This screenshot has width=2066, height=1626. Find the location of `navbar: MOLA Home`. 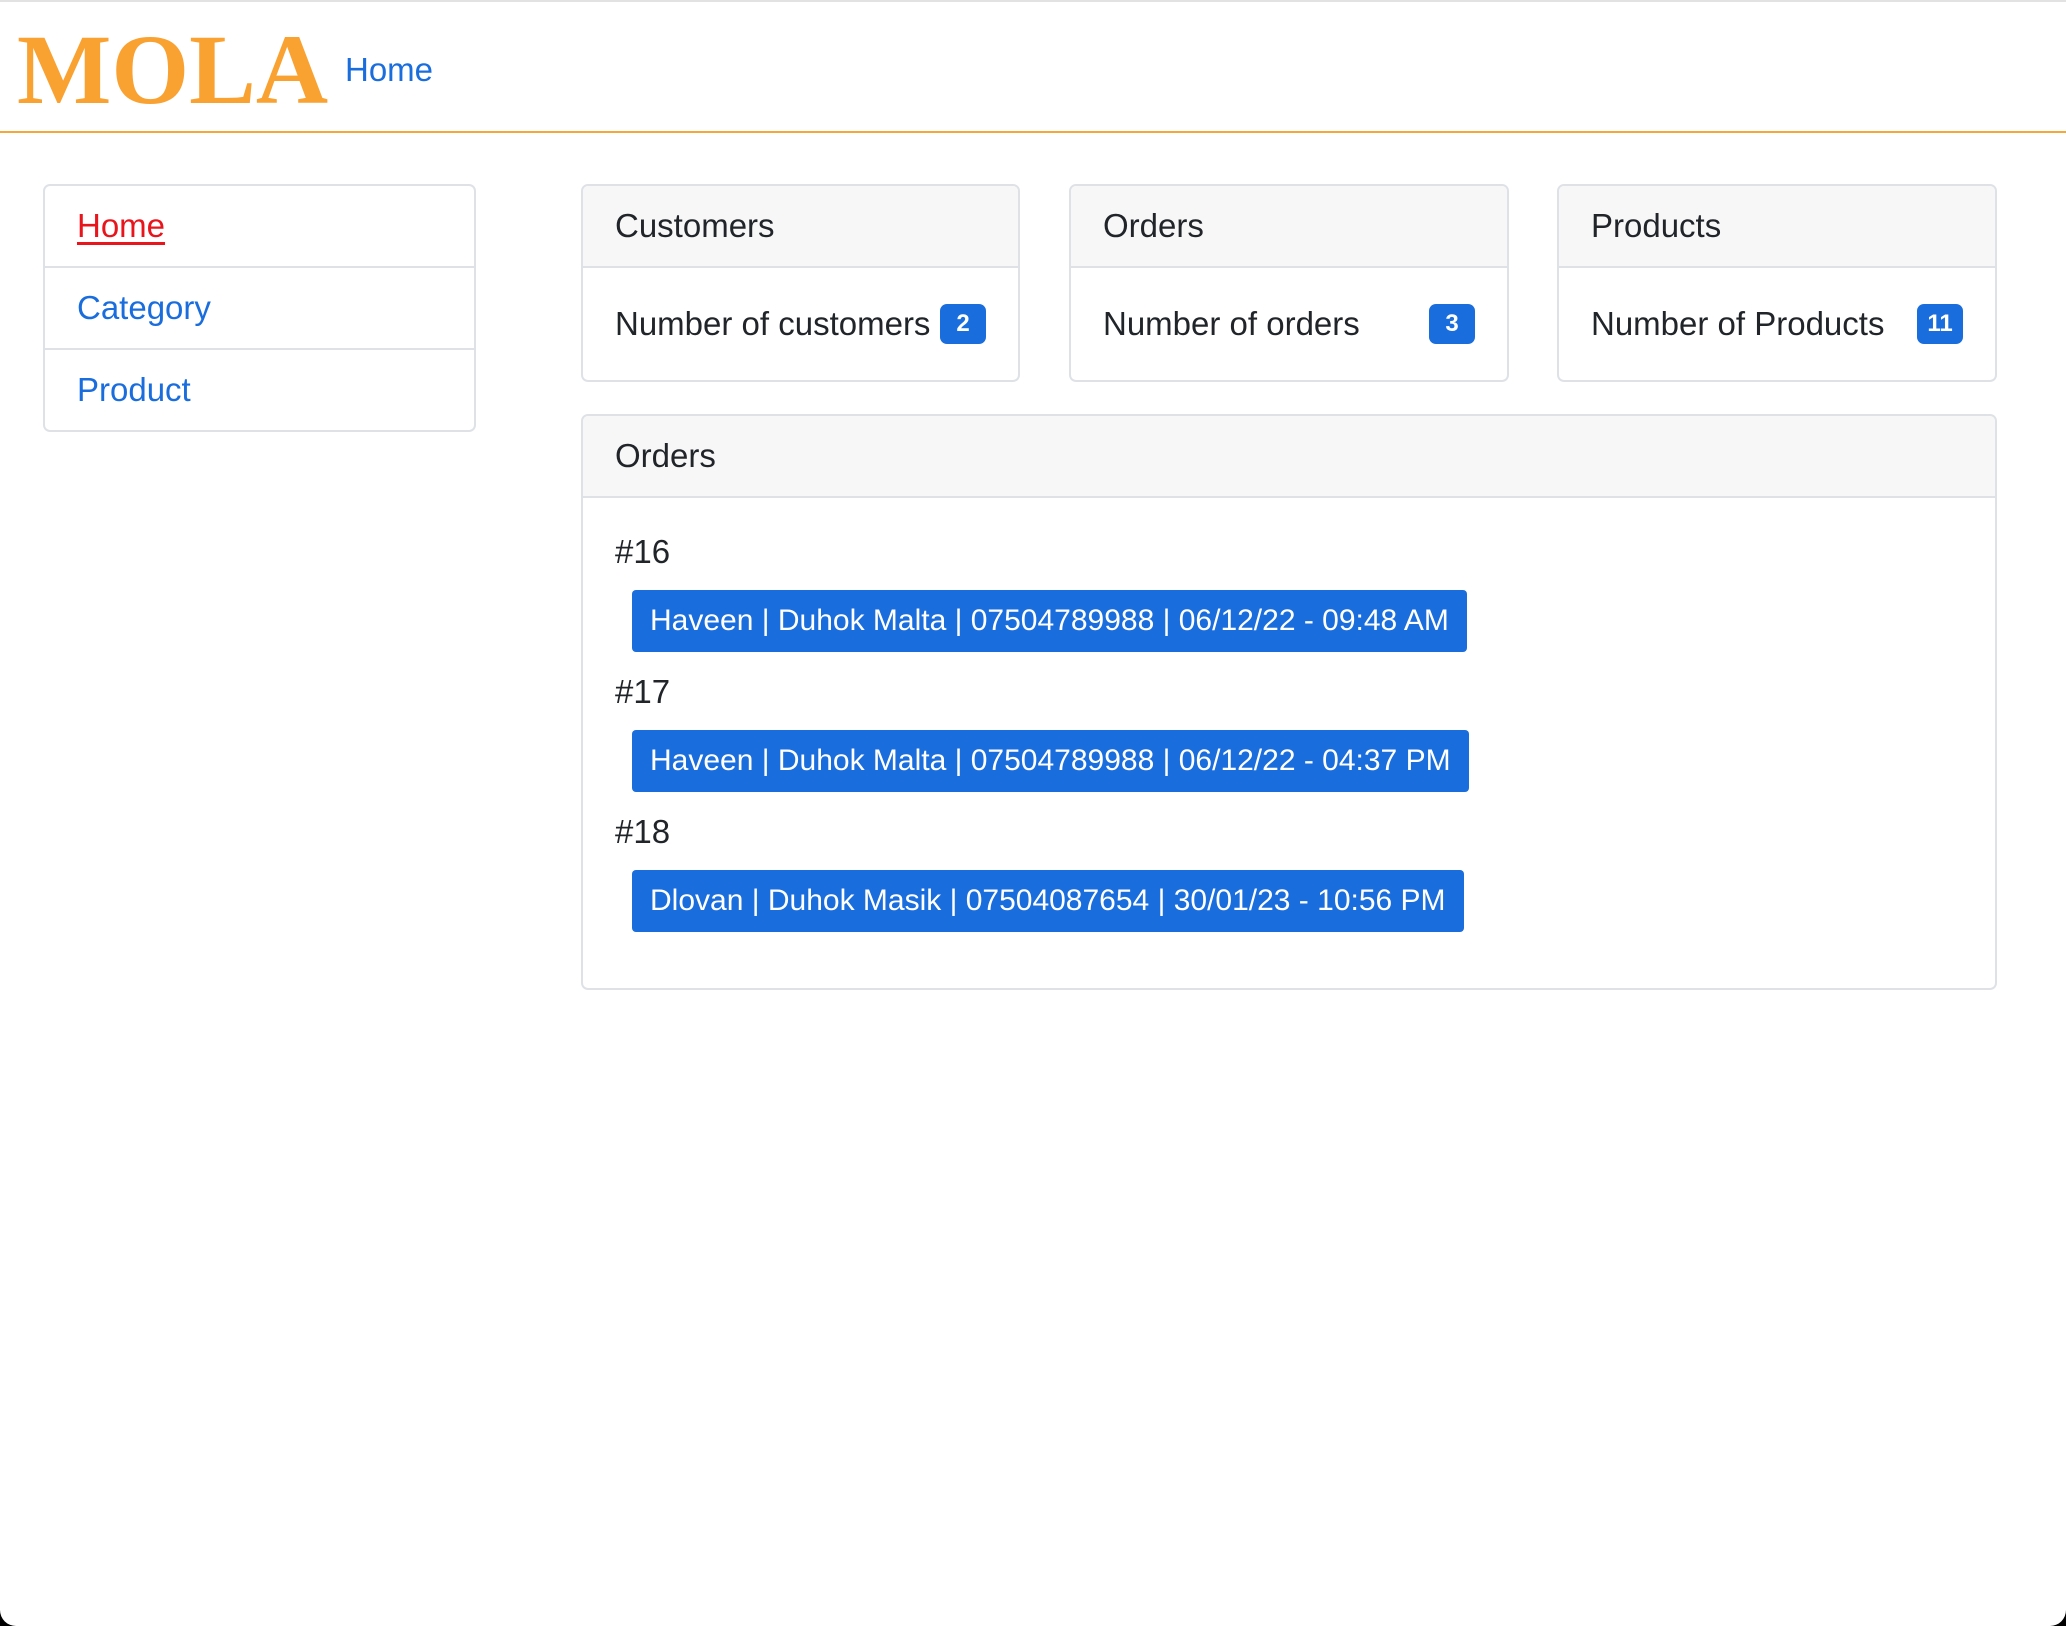

navbar: MOLA Home is located at coordinates (1033, 67).